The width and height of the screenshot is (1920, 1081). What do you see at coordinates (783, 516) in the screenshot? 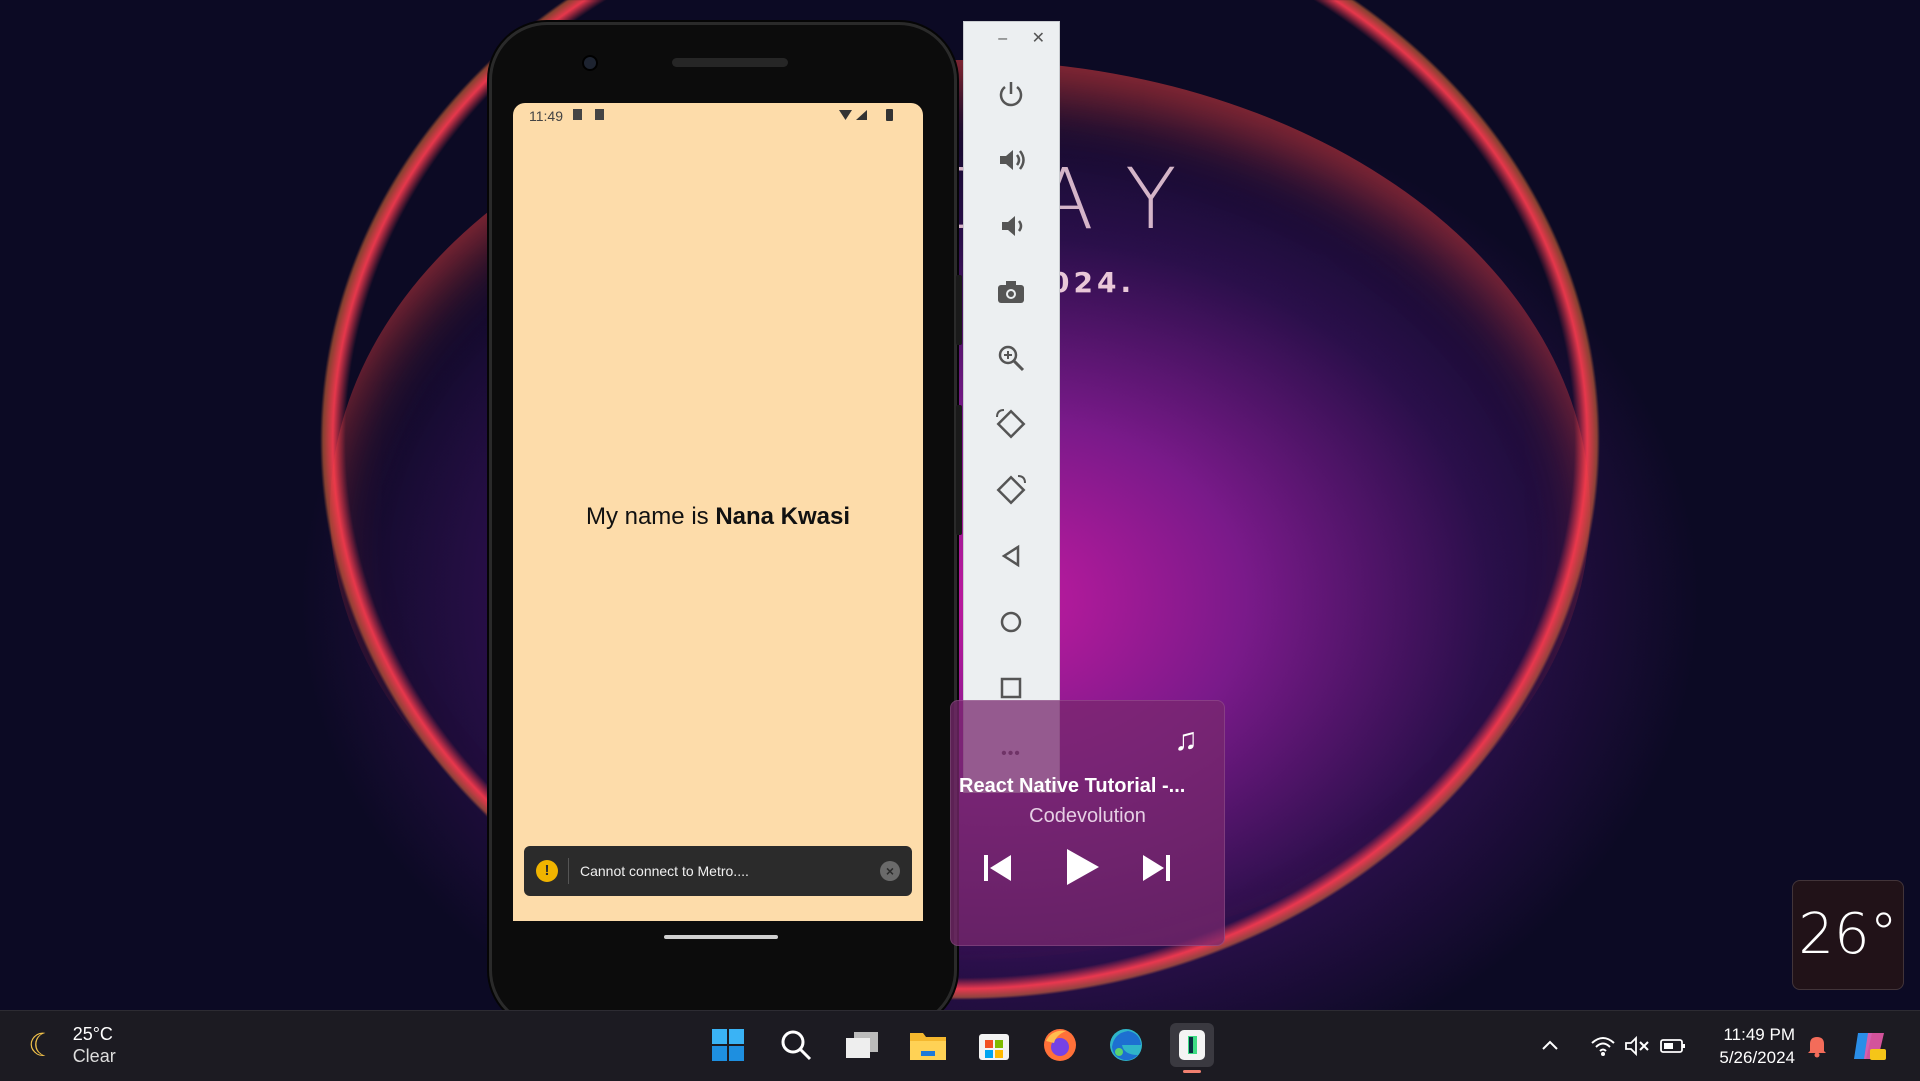
I see `name-bold: Nana Kwasi` at bounding box center [783, 516].